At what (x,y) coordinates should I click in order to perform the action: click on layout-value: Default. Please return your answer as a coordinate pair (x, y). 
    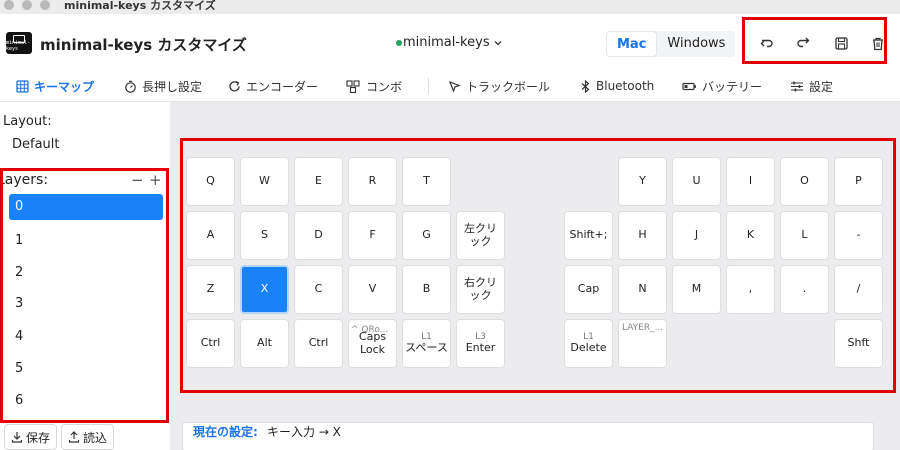
    Looking at the image, I should click on (36, 144).